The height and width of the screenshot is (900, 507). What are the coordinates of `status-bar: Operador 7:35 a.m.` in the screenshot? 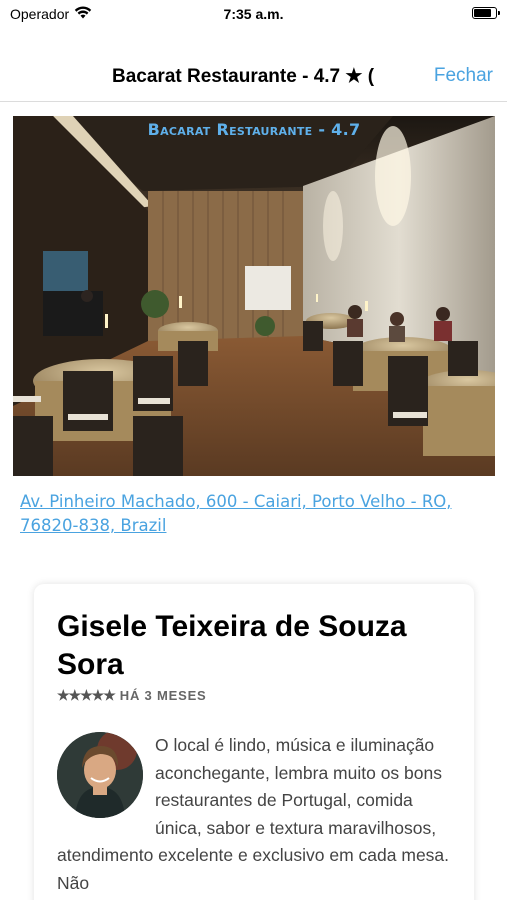 It's located at (253, 14).